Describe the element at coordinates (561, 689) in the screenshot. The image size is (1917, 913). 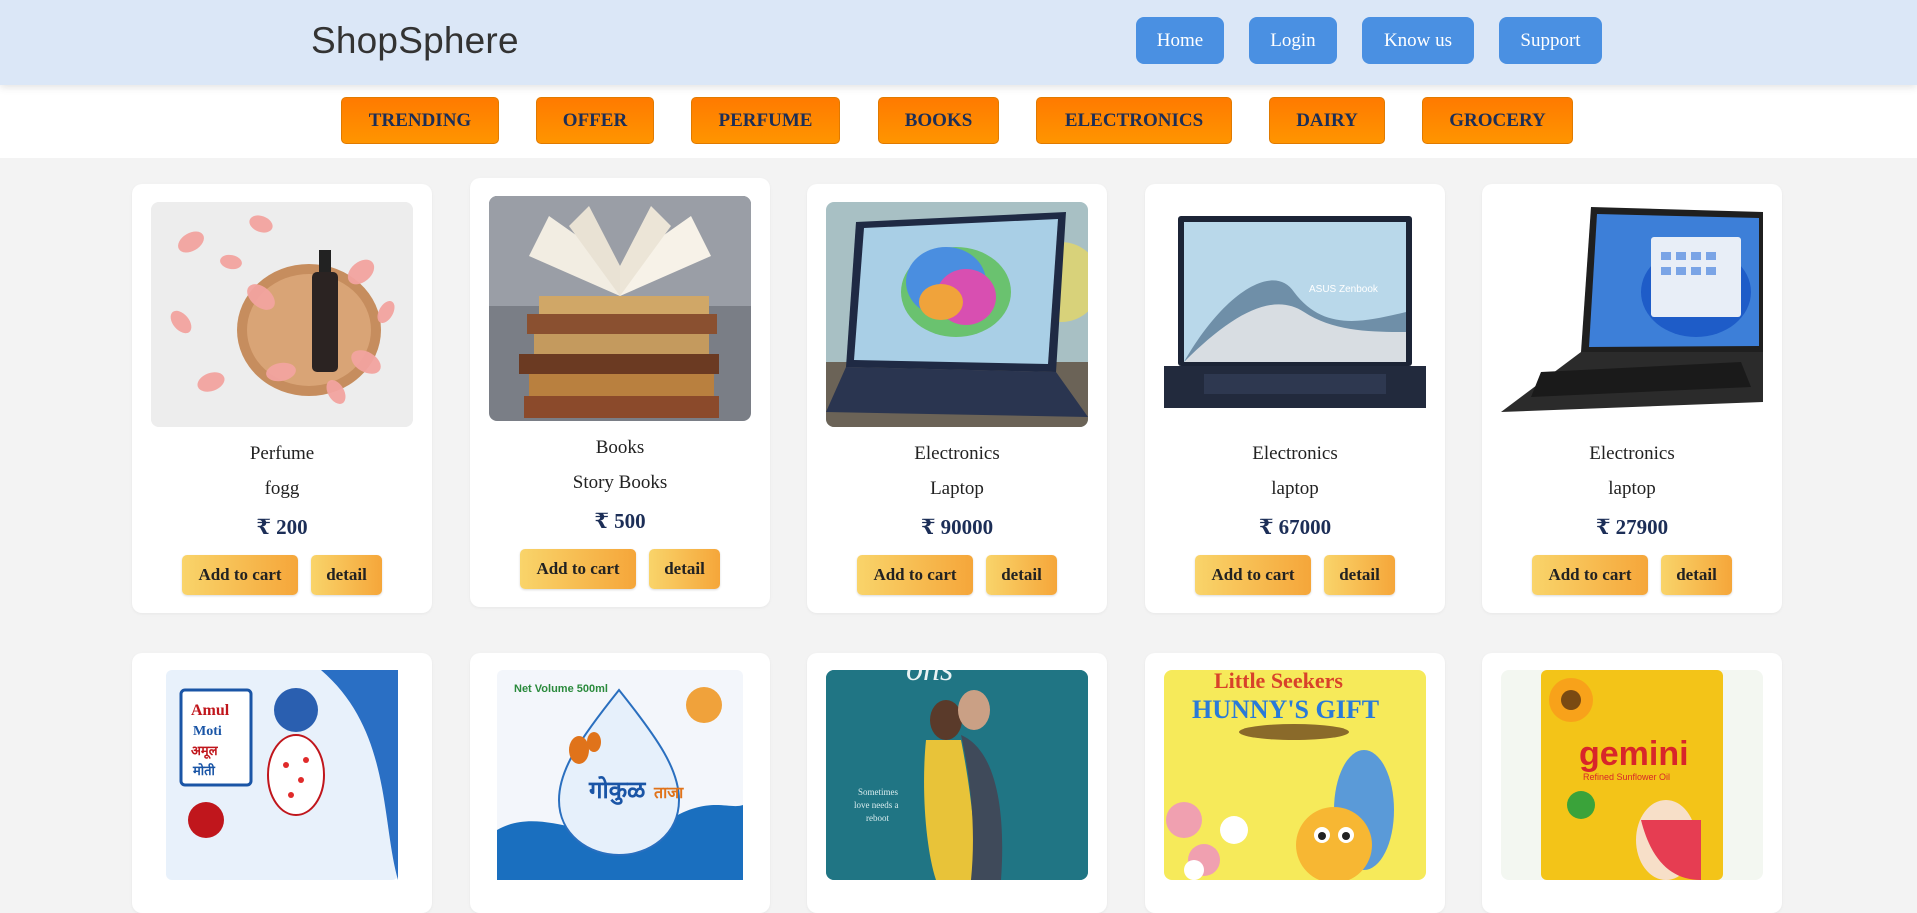
I see `gokul-label-line1: Net Volume 500ml` at that location.